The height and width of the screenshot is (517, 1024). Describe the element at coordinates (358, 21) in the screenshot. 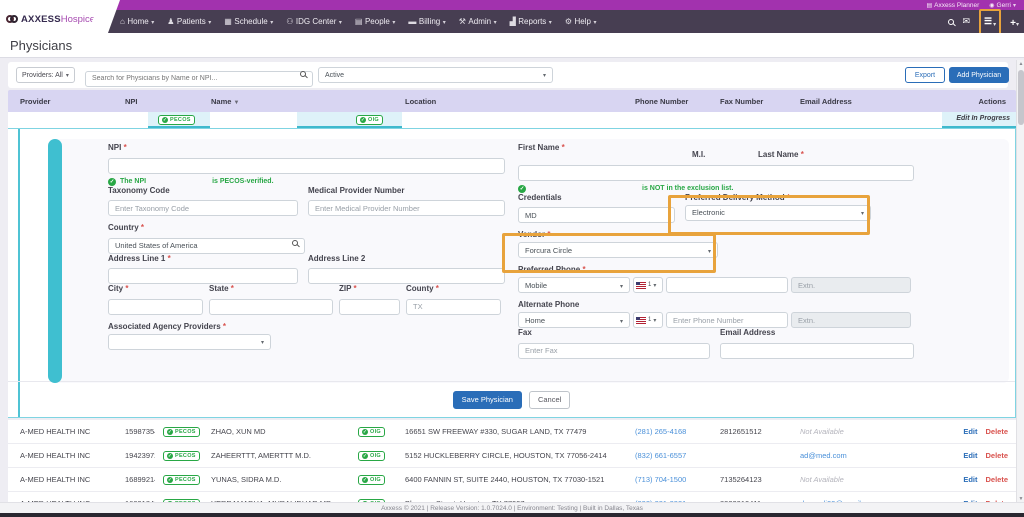

I see `people-icon: ▤` at that location.